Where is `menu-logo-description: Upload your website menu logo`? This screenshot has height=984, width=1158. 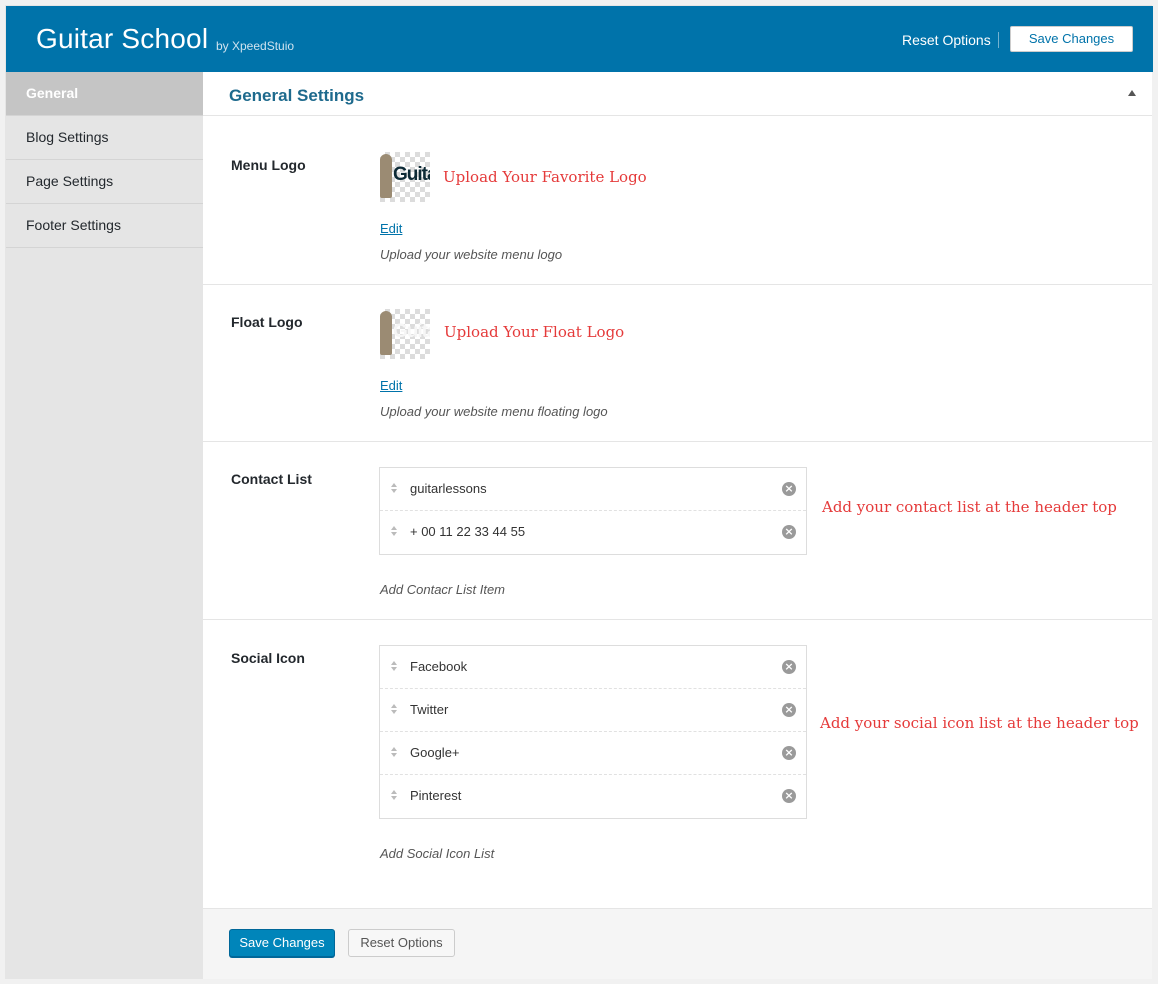 menu-logo-description: Upload your website menu logo is located at coordinates (471, 254).